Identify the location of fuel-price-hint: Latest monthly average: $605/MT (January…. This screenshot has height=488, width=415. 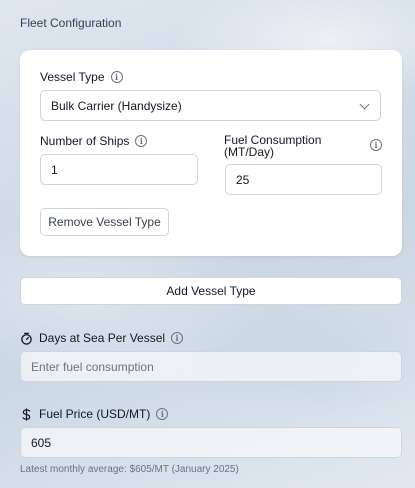
(129, 469).